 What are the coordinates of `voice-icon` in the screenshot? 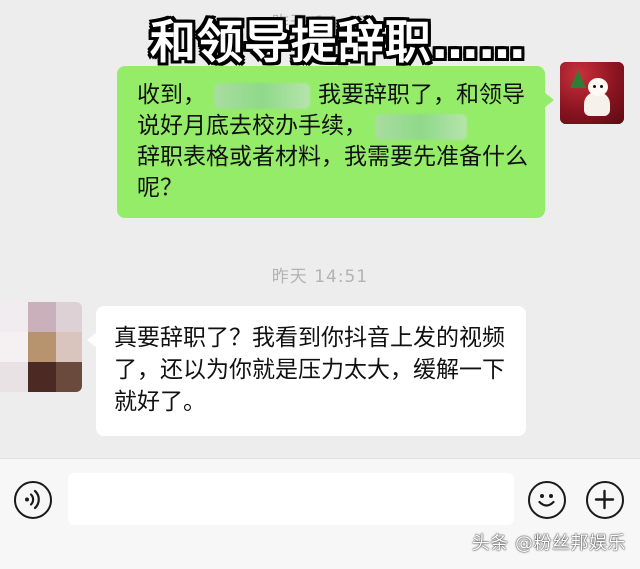 It's located at (33, 500).